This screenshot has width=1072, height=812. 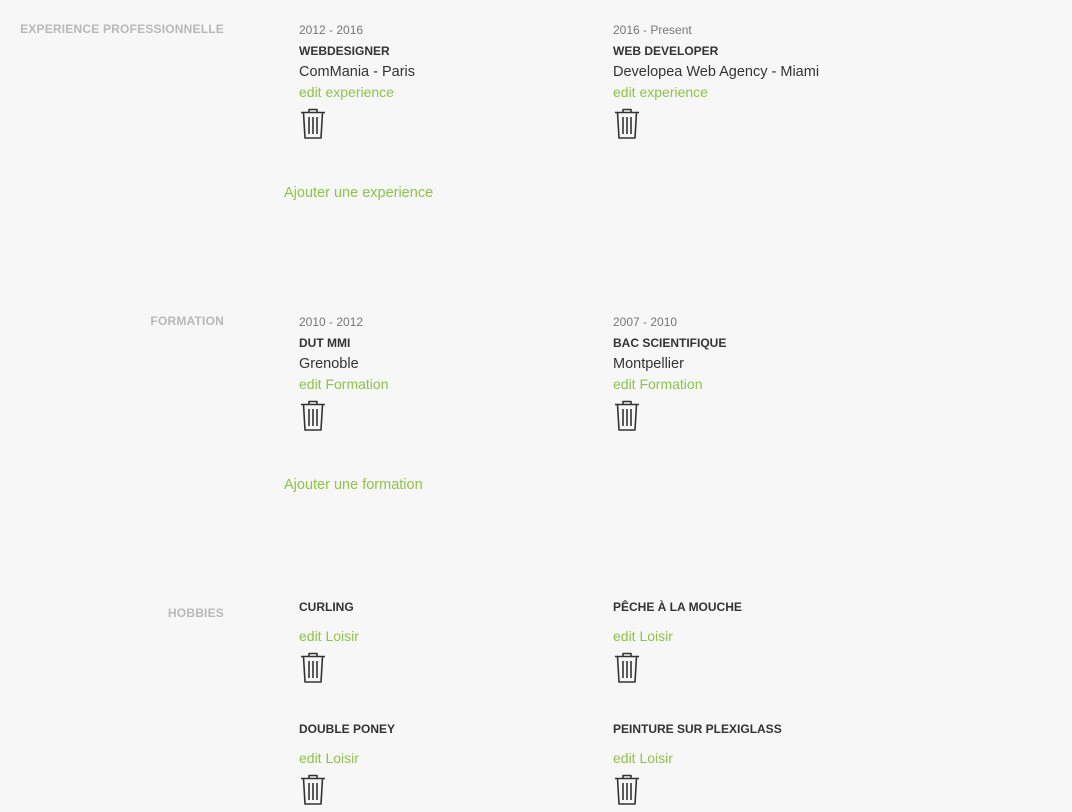 I want to click on add-experience-link: Ajouter une experience, so click(x=358, y=193).